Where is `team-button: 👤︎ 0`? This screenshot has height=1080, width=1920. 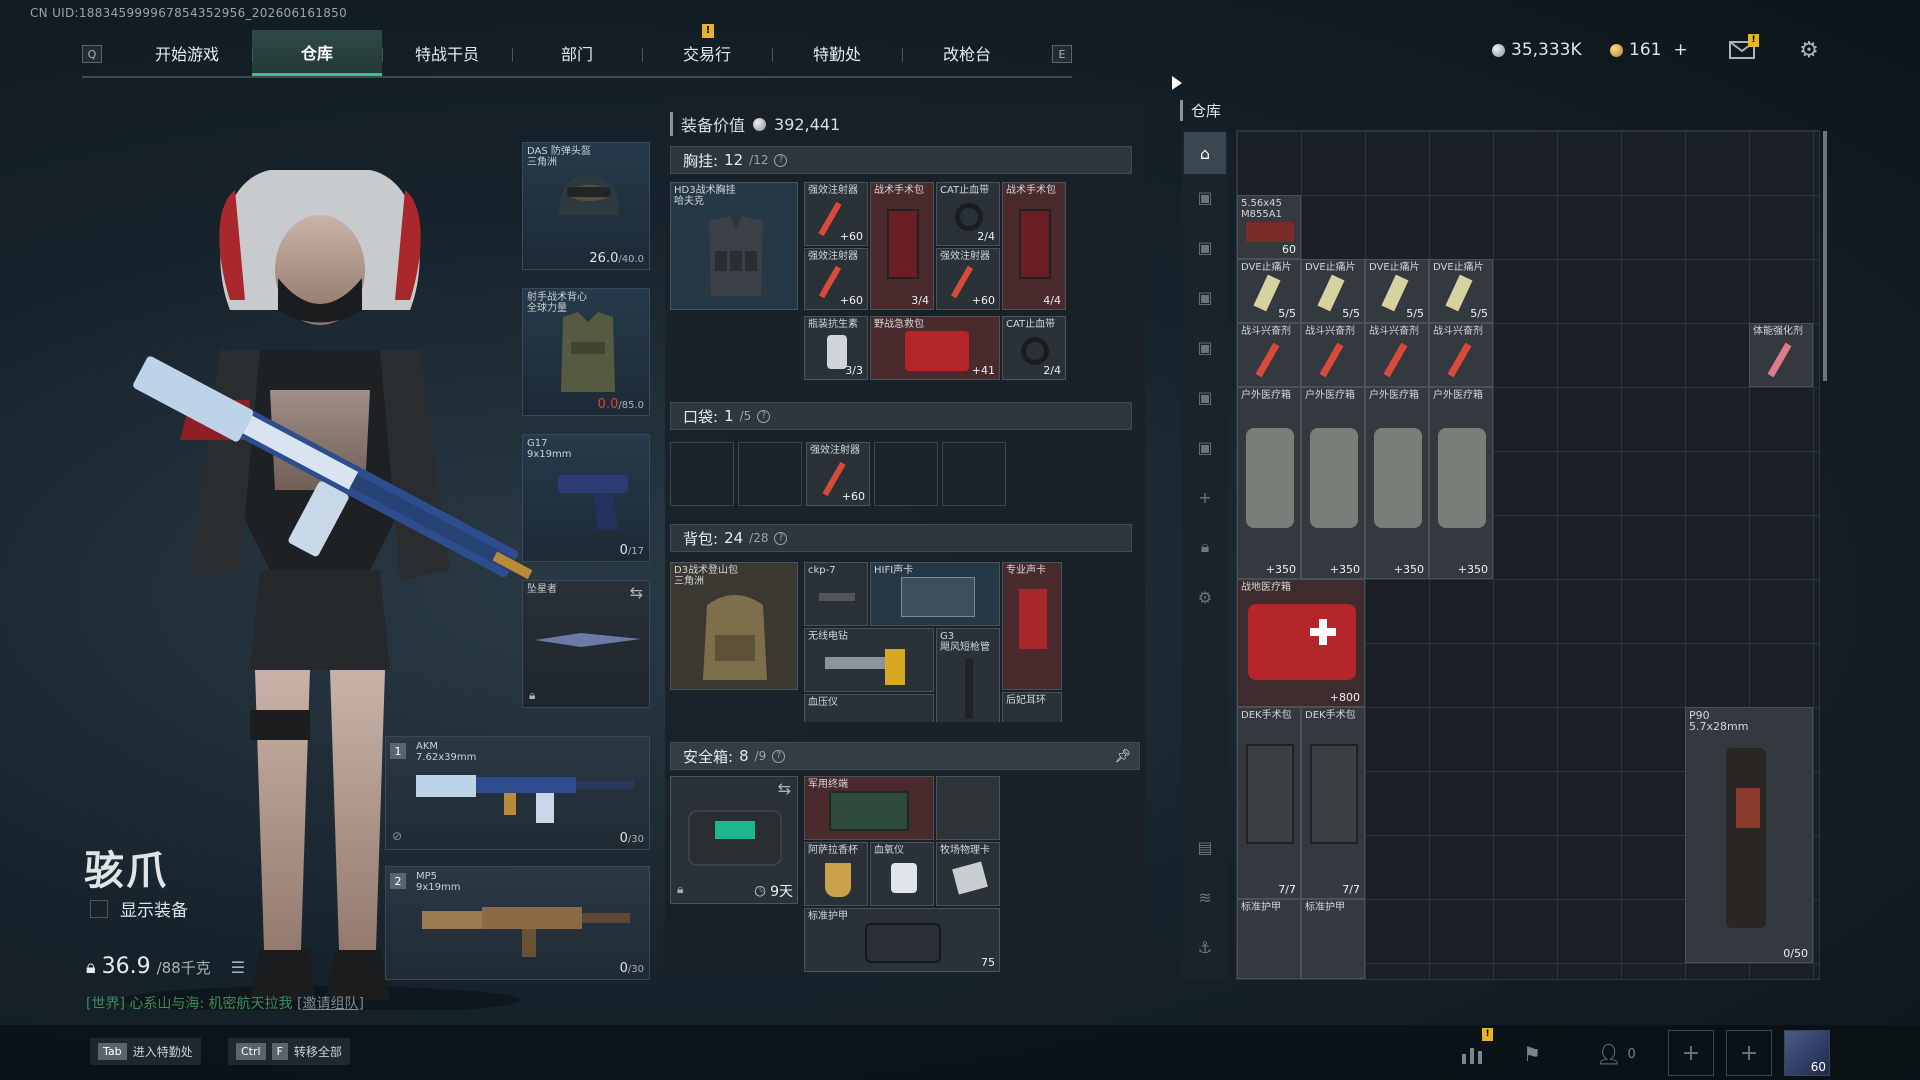 team-button: 👤︎ 0 is located at coordinates (1616, 1054).